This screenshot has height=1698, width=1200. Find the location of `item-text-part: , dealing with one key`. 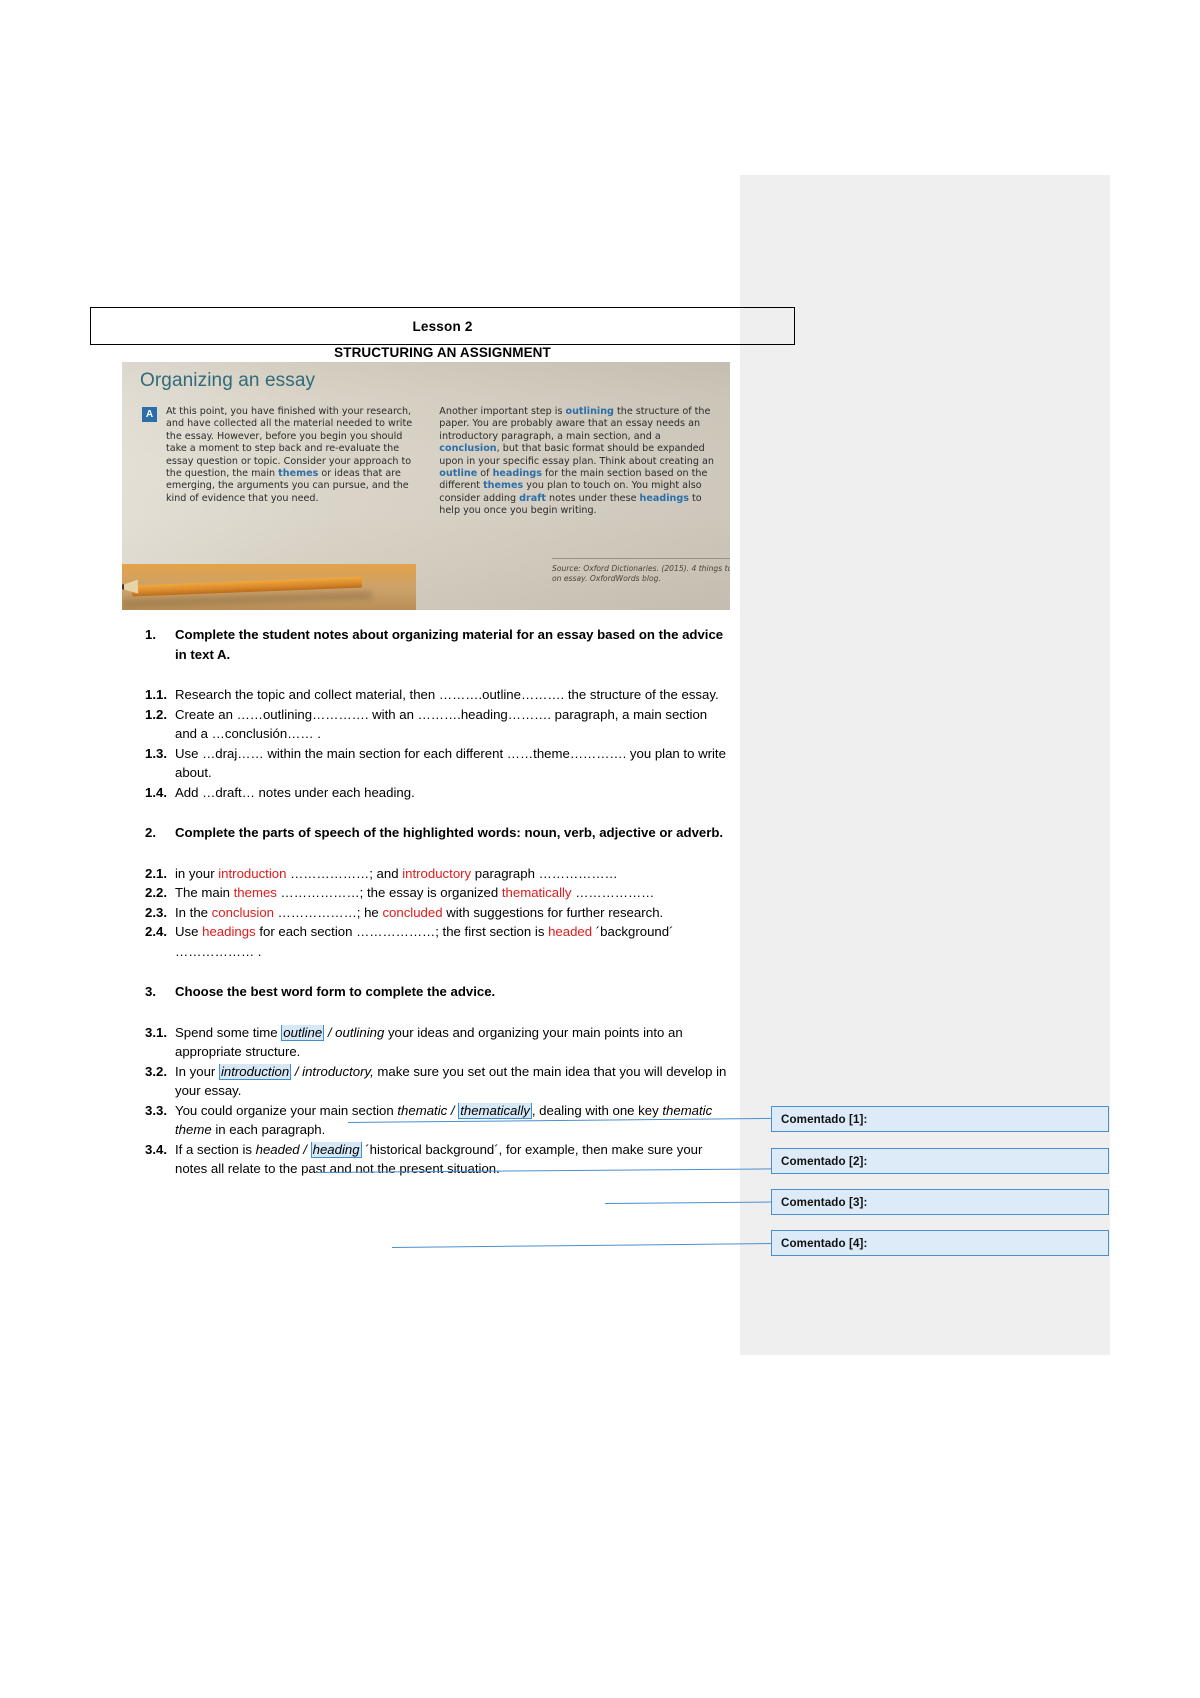

item-text-part: , dealing with one key is located at coordinates (597, 1110).